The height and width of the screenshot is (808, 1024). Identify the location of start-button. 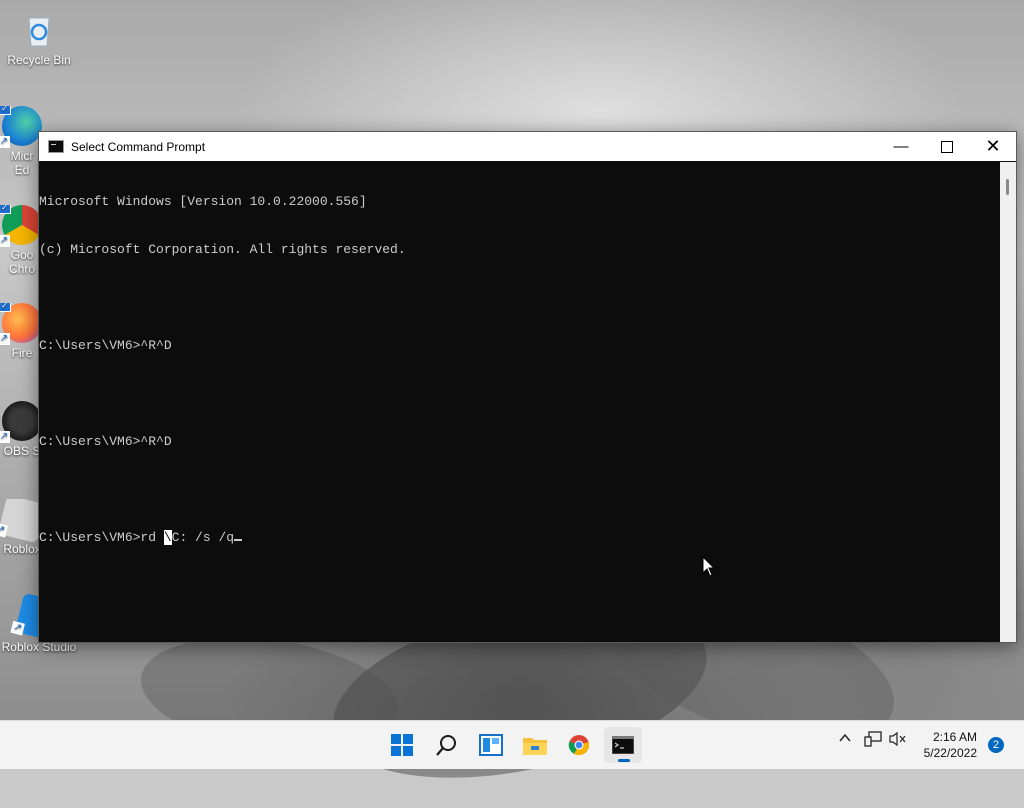
(402, 745).